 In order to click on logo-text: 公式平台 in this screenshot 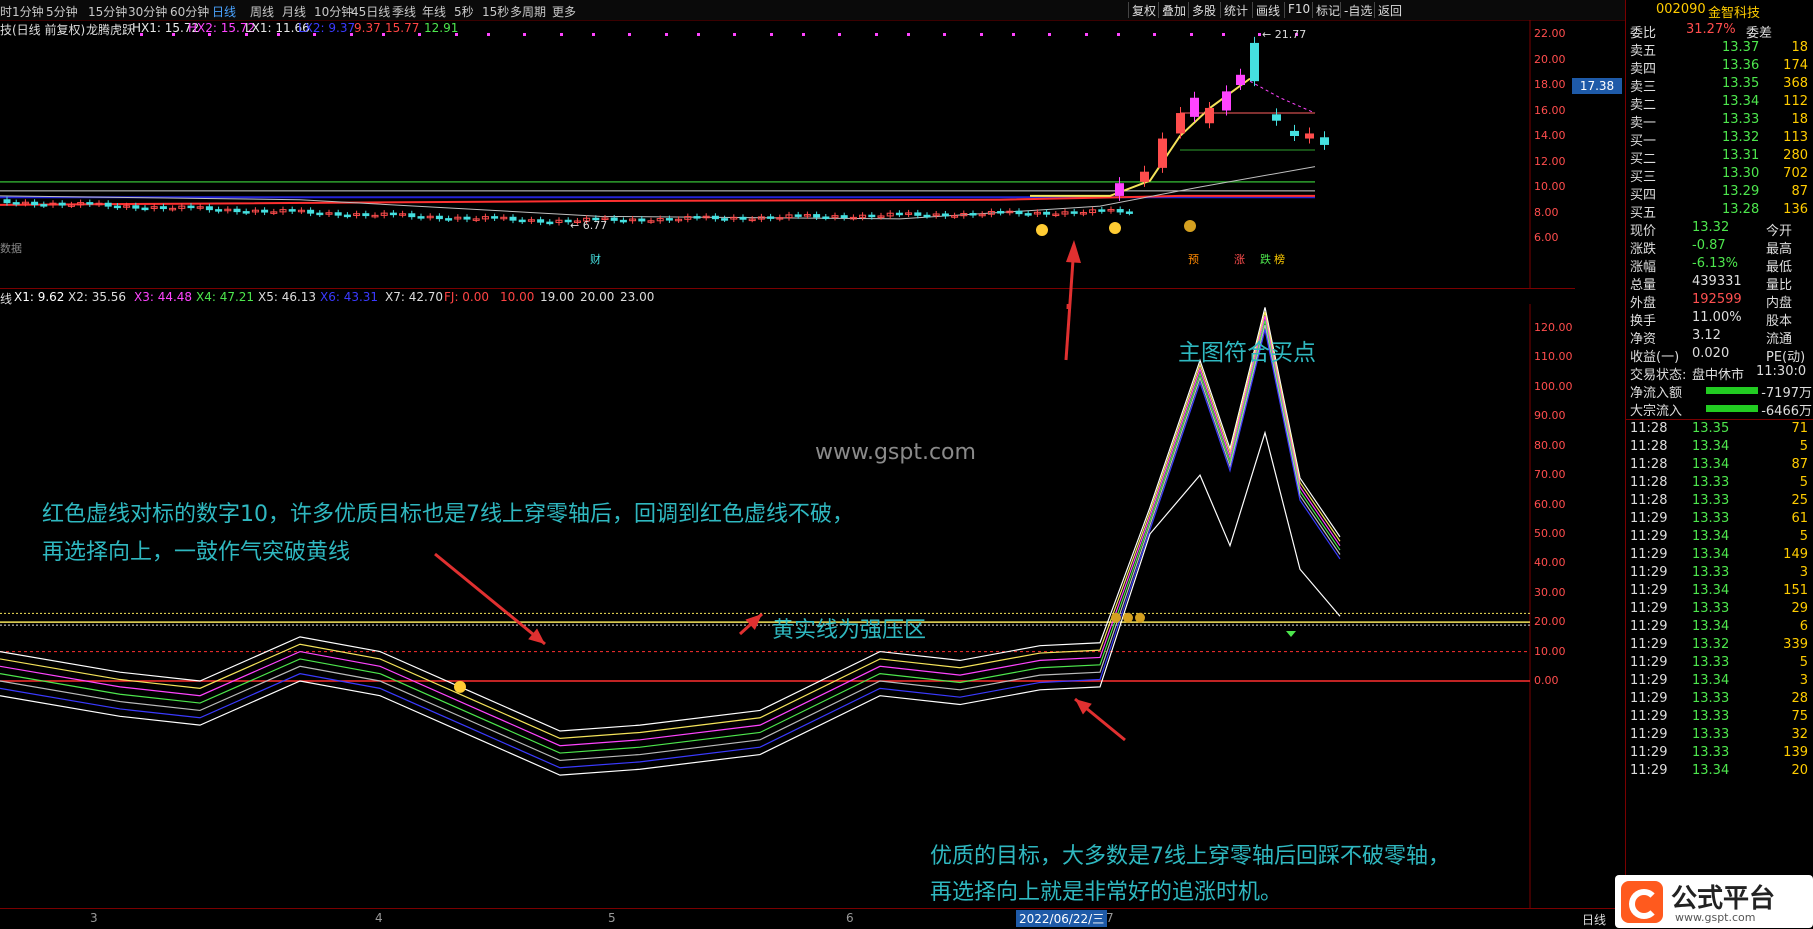, I will do `click(1723, 899)`.